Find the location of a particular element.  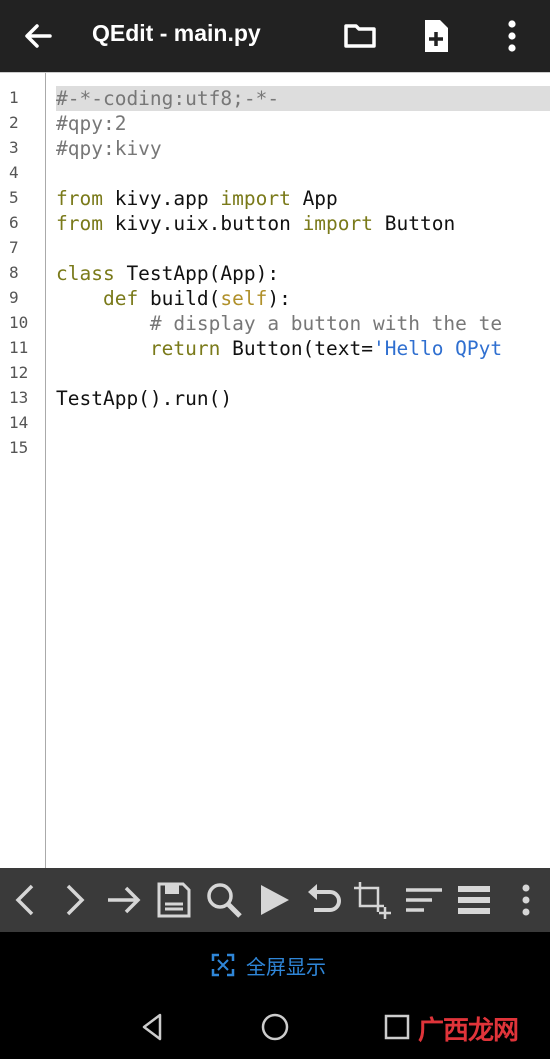

fullscreen-label: 全屏显示 is located at coordinates (286, 966).